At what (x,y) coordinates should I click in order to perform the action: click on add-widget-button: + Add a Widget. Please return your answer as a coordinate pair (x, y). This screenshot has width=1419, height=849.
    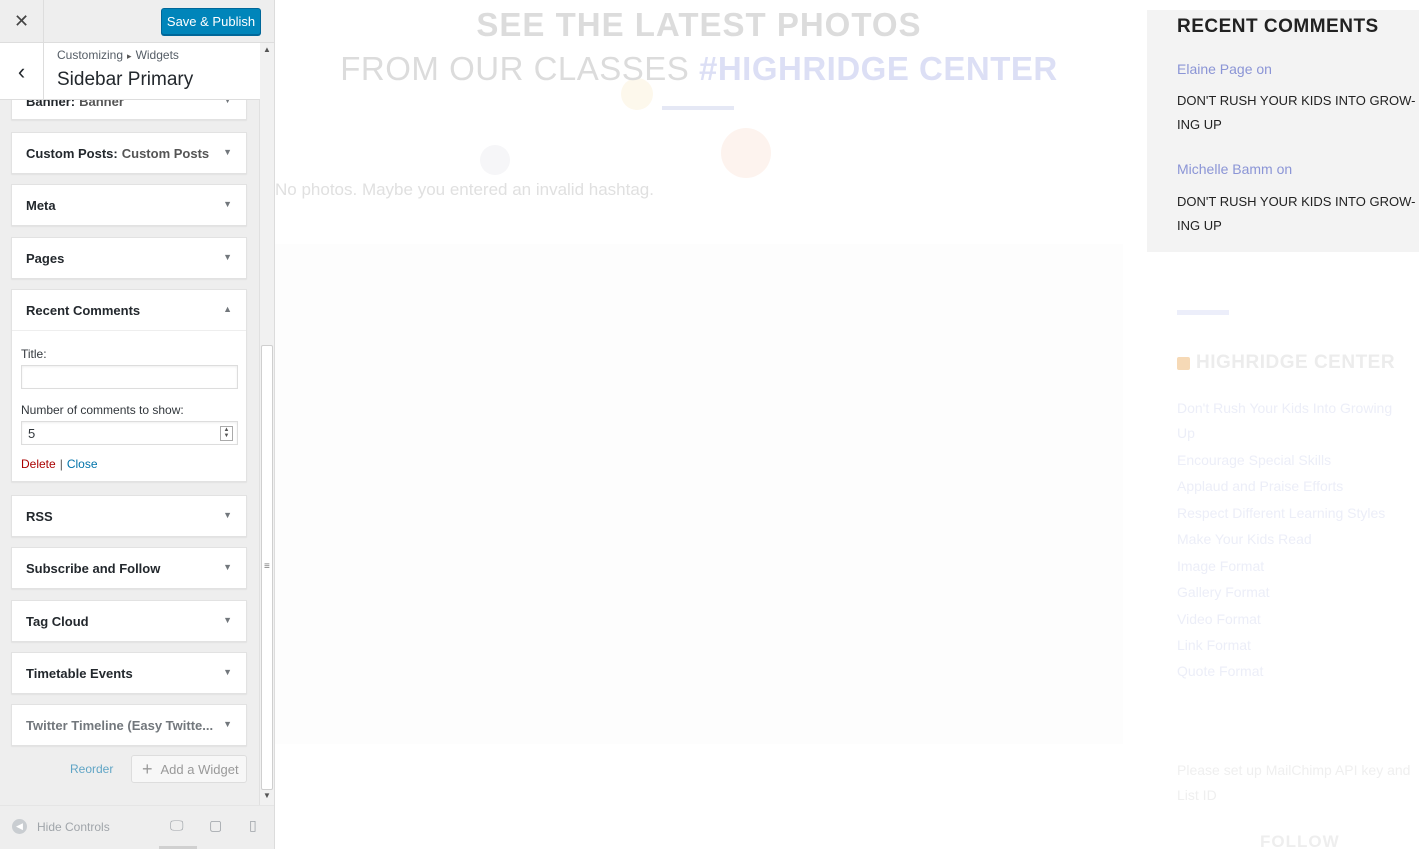
    Looking at the image, I should click on (189, 769).